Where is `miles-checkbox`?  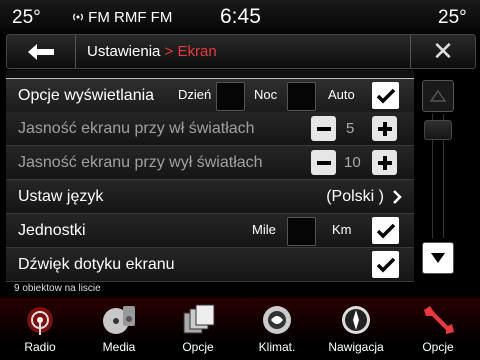 miles-checkbox is located at coordinates (301, 231).